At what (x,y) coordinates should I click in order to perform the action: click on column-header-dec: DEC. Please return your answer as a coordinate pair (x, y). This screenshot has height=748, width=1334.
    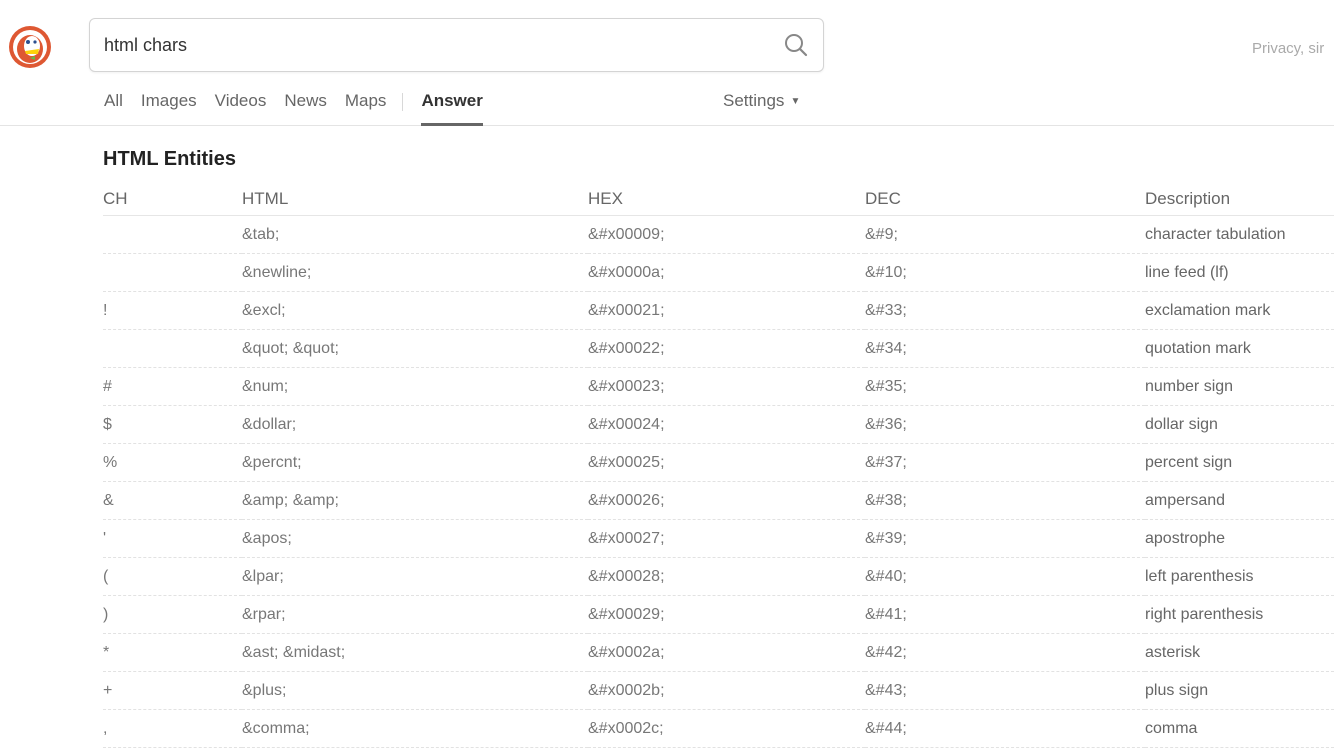
    Looking at the image, I should click on (1005, 202).